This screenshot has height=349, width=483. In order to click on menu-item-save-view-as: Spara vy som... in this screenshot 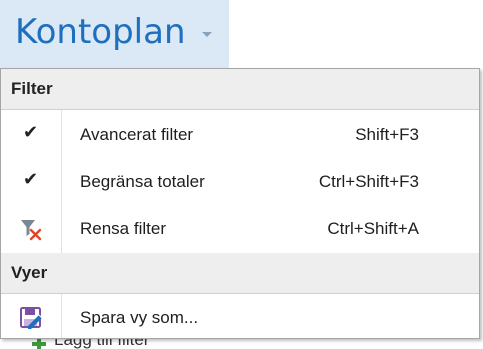, I will do `click(240, 318)`.